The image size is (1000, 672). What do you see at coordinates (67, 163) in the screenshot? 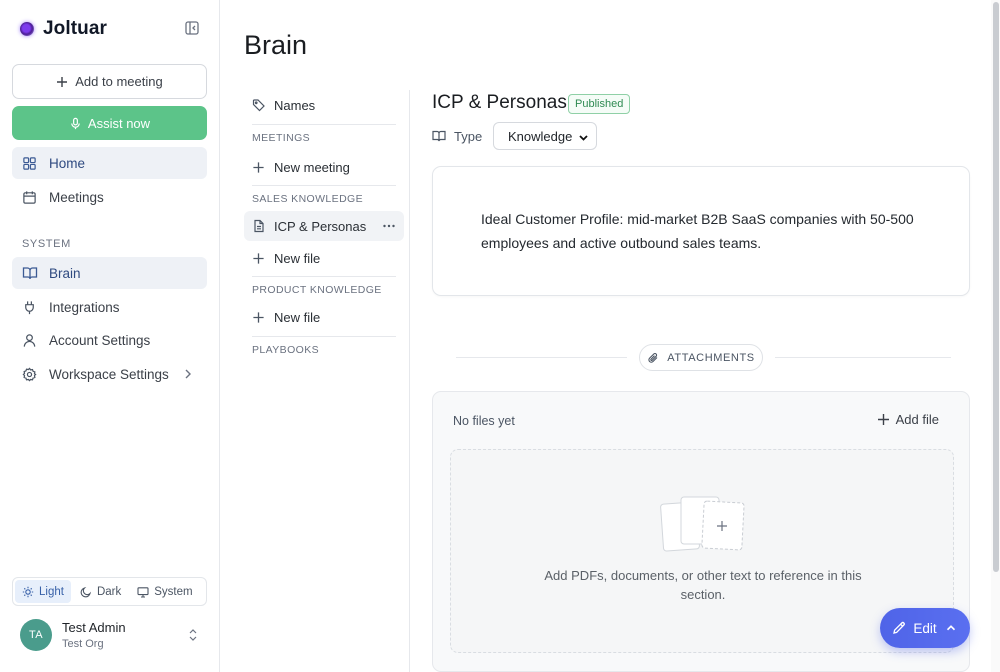
I see `sidebar-item-label: Home` at bounding box center [67, 163].